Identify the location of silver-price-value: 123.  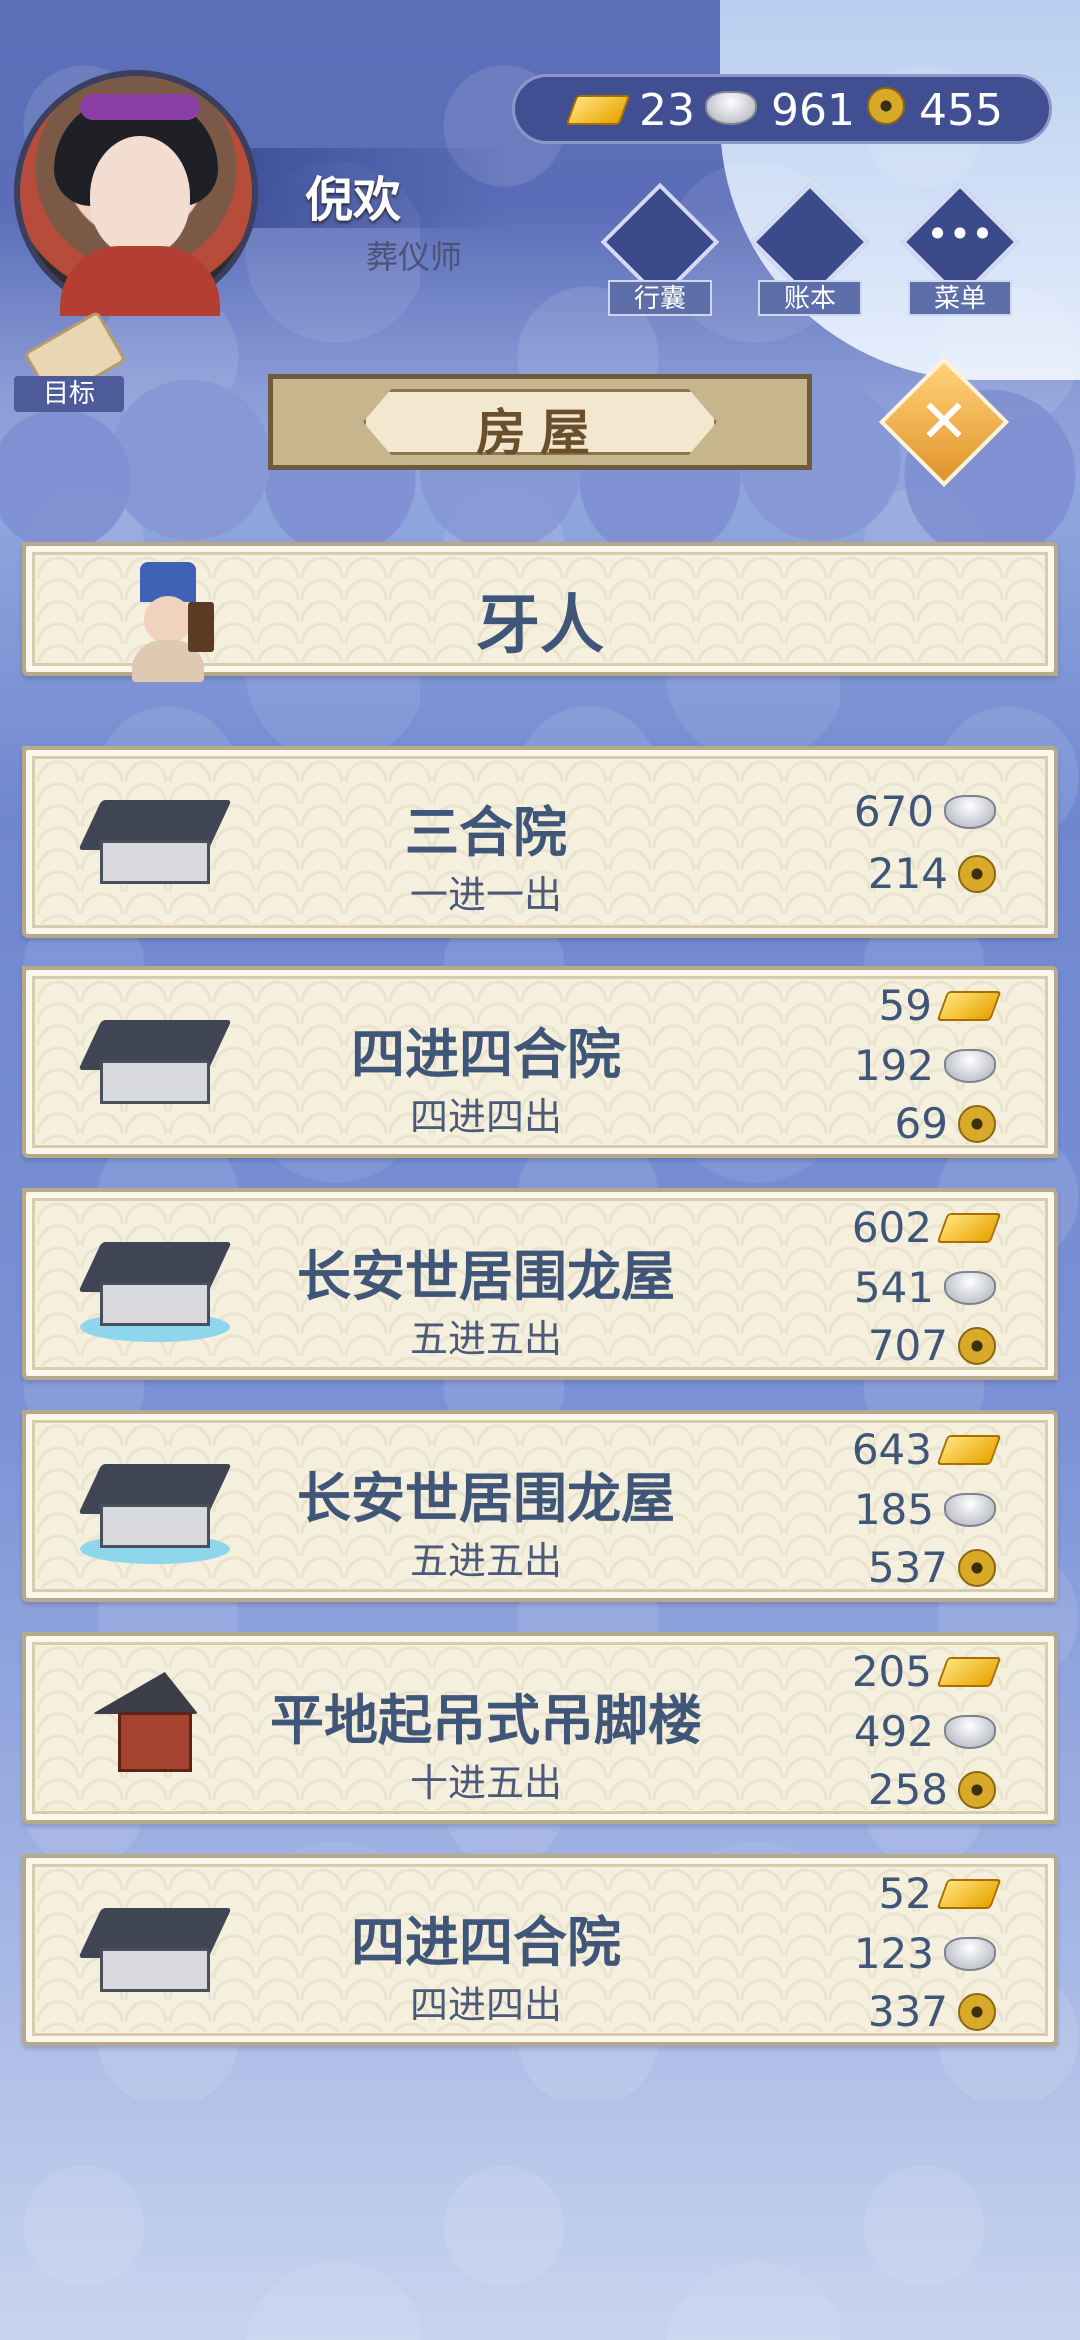
(893, 1953).